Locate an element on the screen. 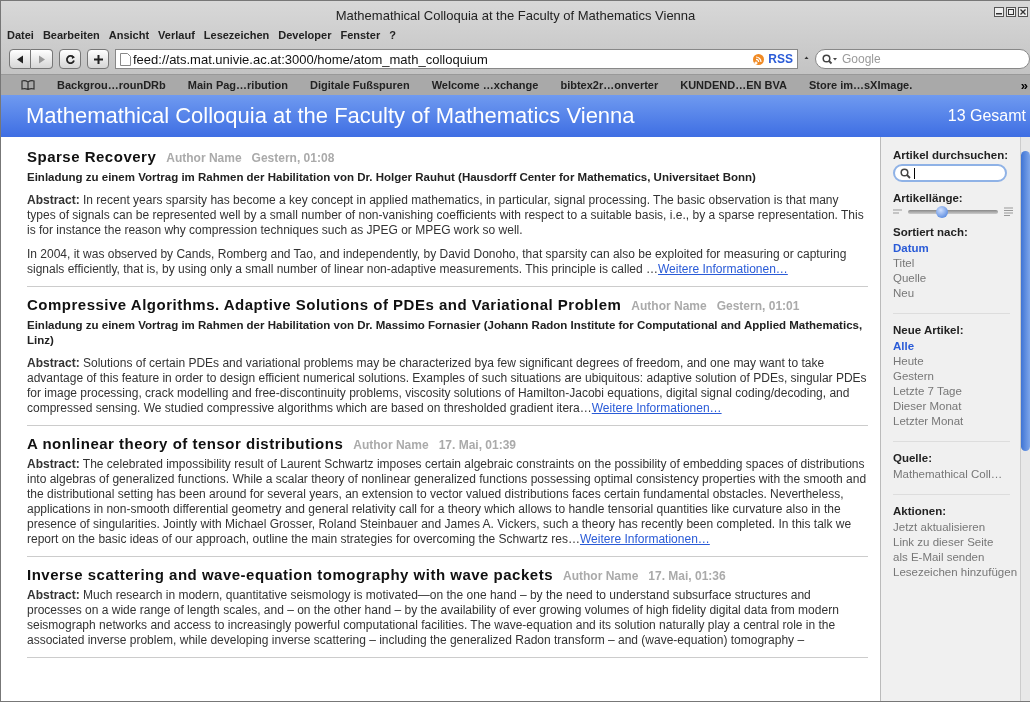  article-subtitle: Einladung zu einem Vortrag im Rahmen der Habilitation von Dr. Holger Rauhut (Hausdorff Center for Mathematics, Universitaet Bonn) is located at coordinates (392, 177).